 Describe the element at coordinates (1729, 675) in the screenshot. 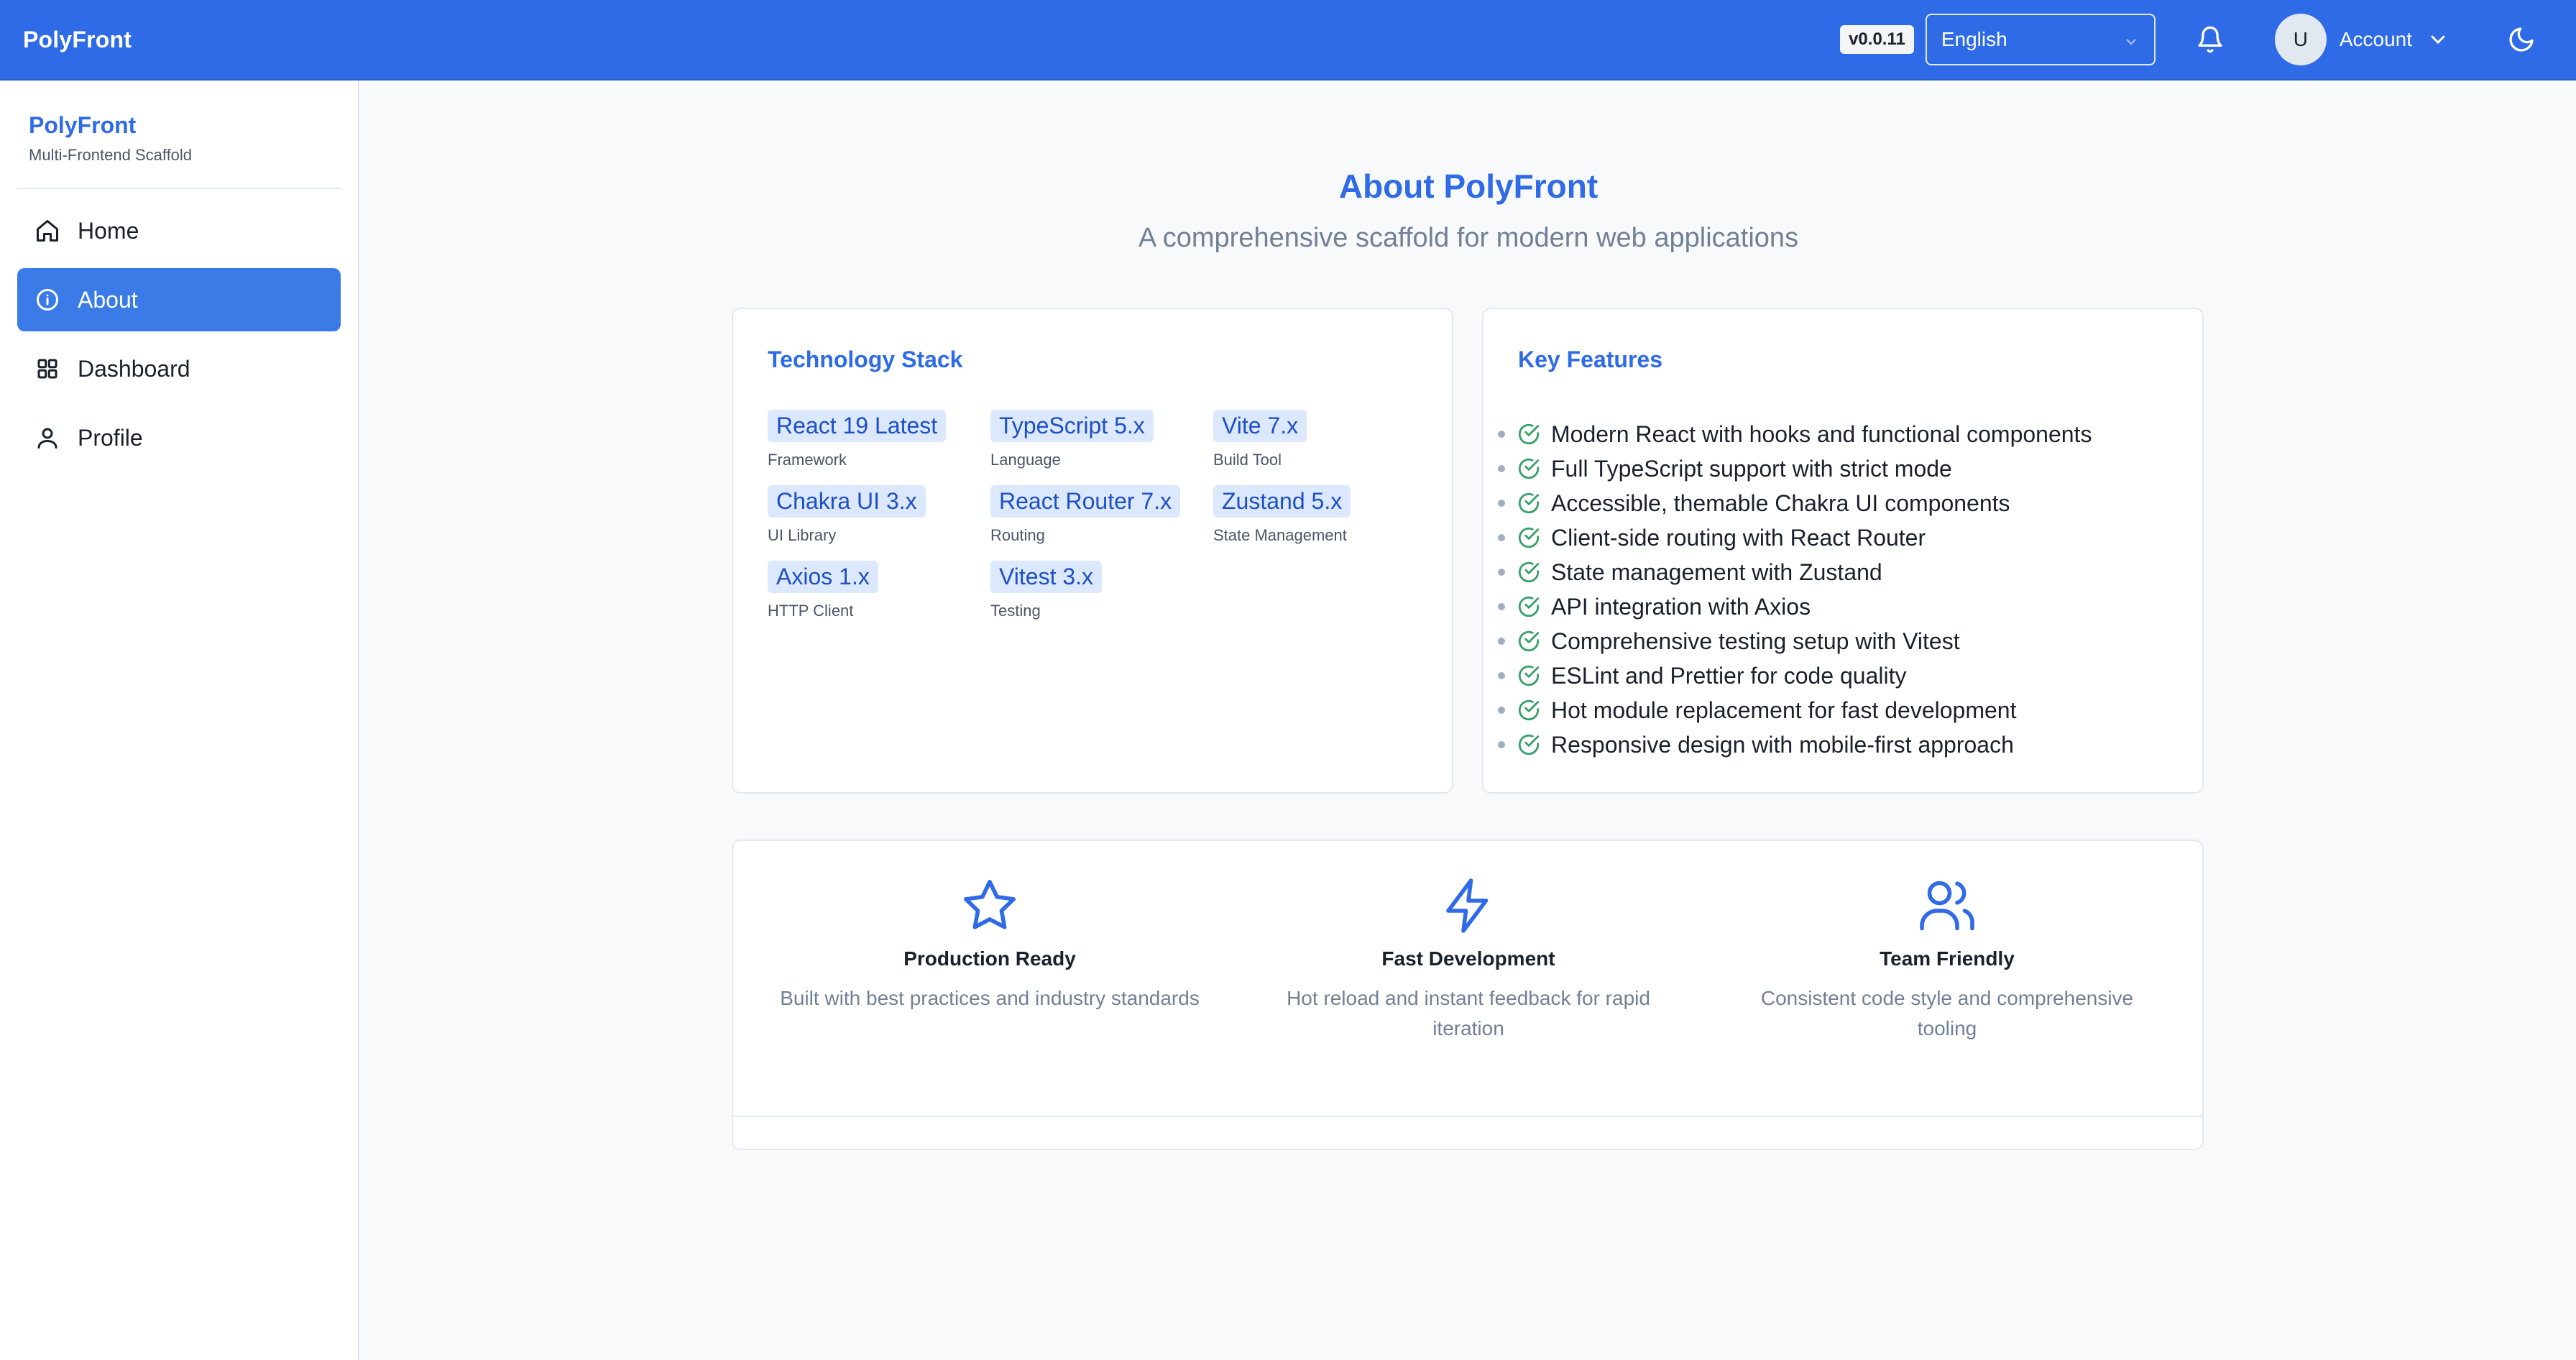

I see `feature-text: ESLint and Prettier for code quality` at that location.